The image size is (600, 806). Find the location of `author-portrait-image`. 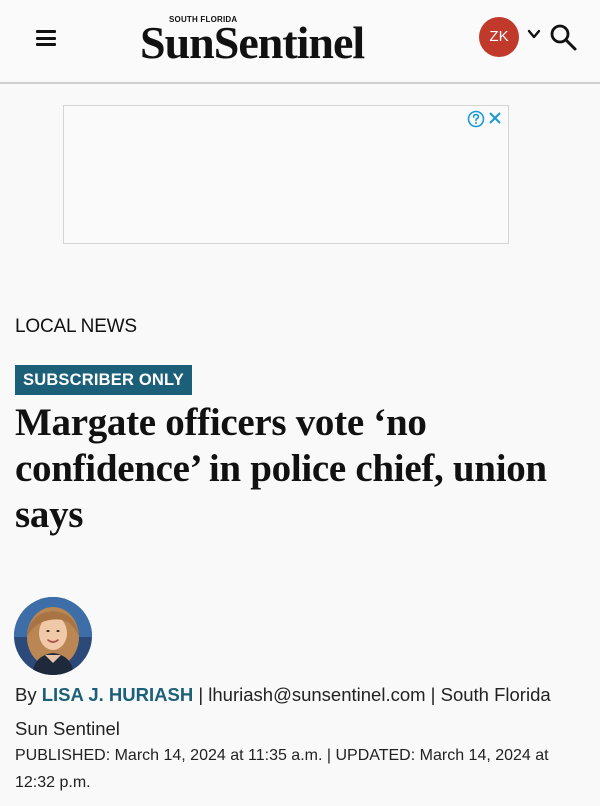

author-portrait-image is located at coordinates (53, 636).